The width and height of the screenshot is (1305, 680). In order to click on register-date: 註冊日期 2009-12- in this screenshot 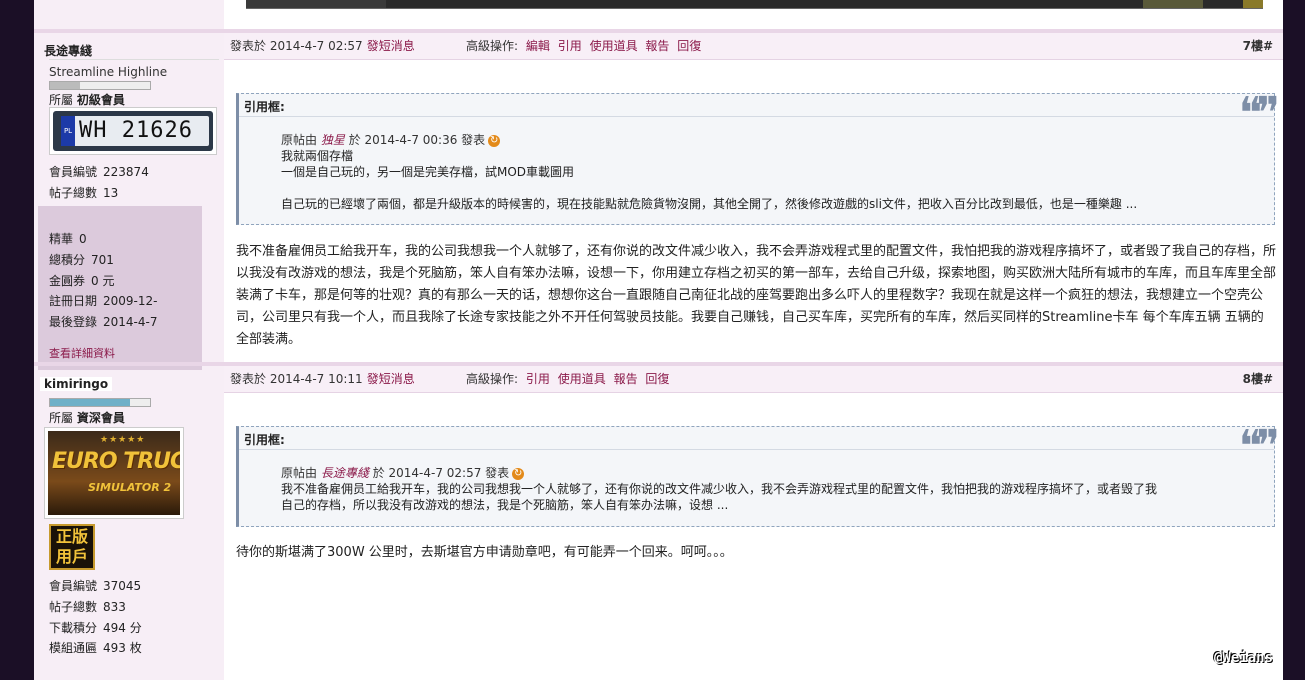, I will do `click(103, 301)`.